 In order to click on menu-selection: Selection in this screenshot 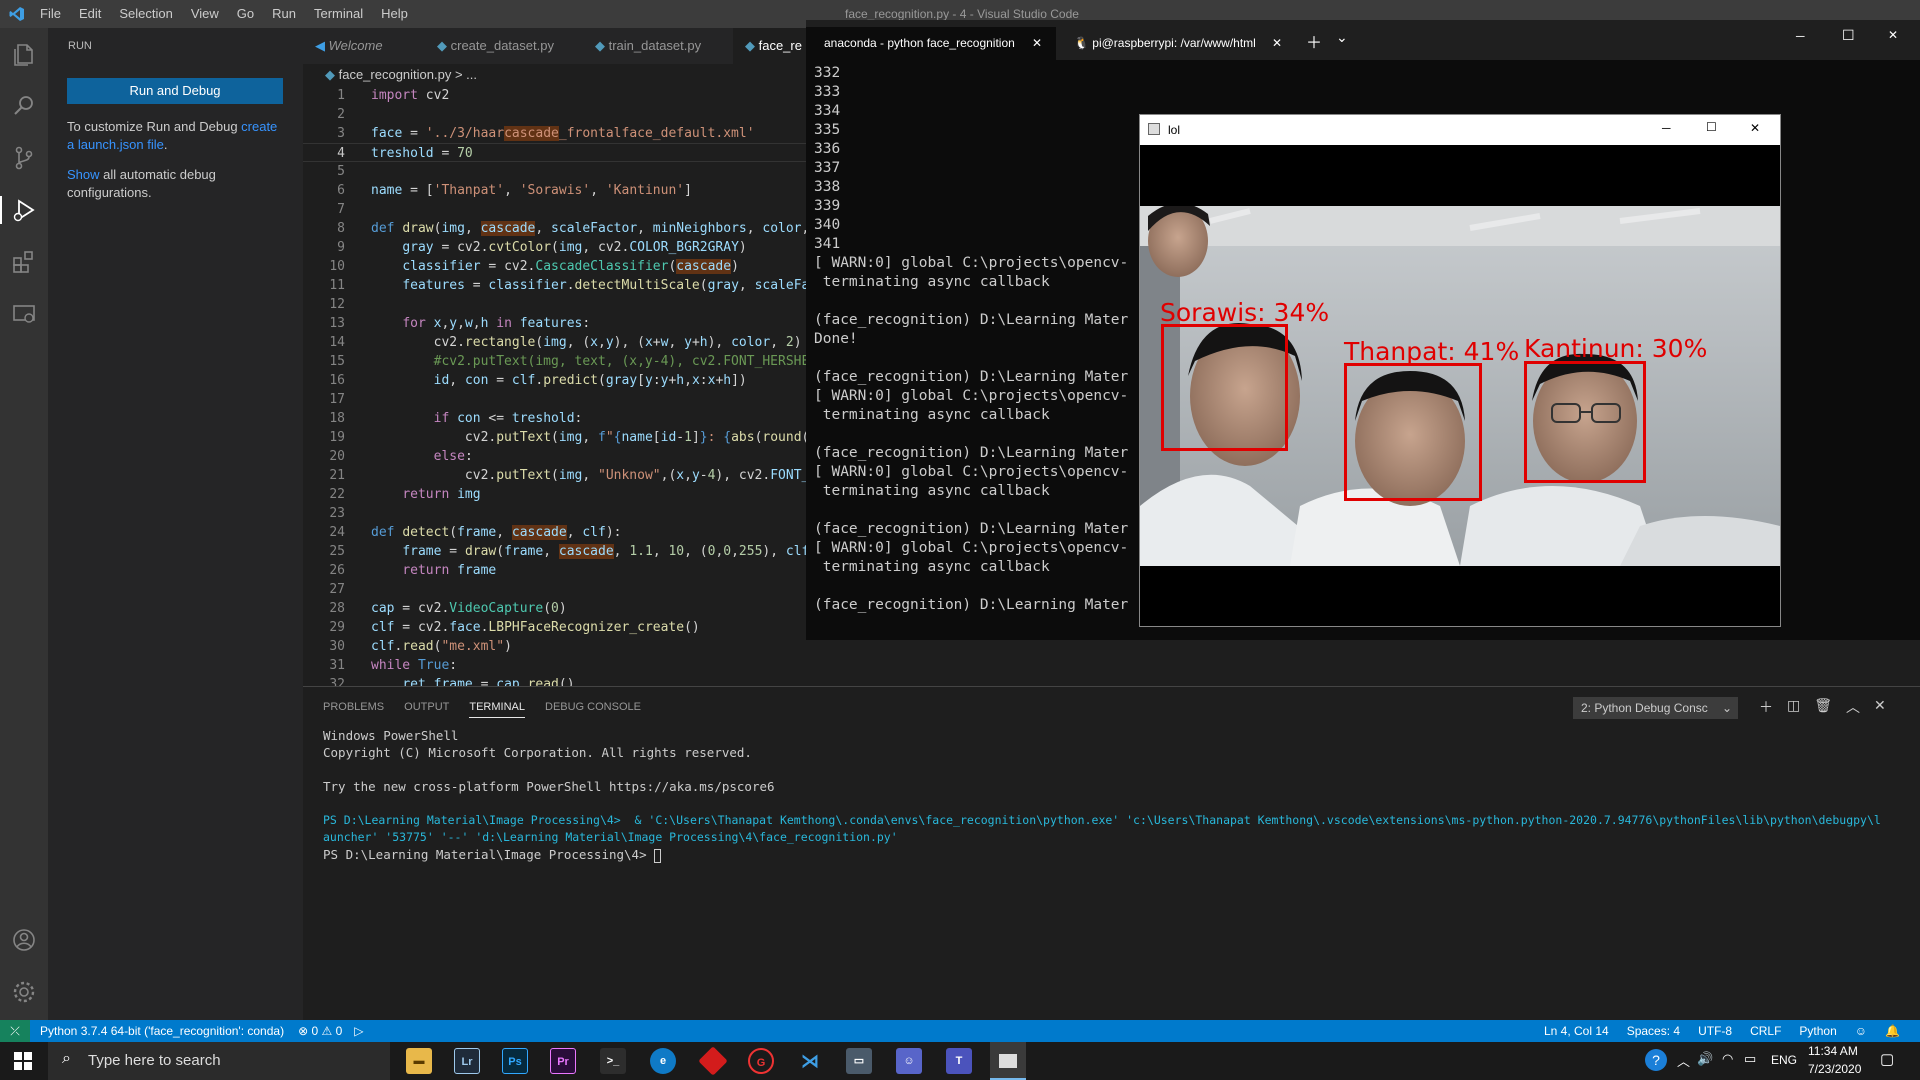, I will do `click(145, 13)`.